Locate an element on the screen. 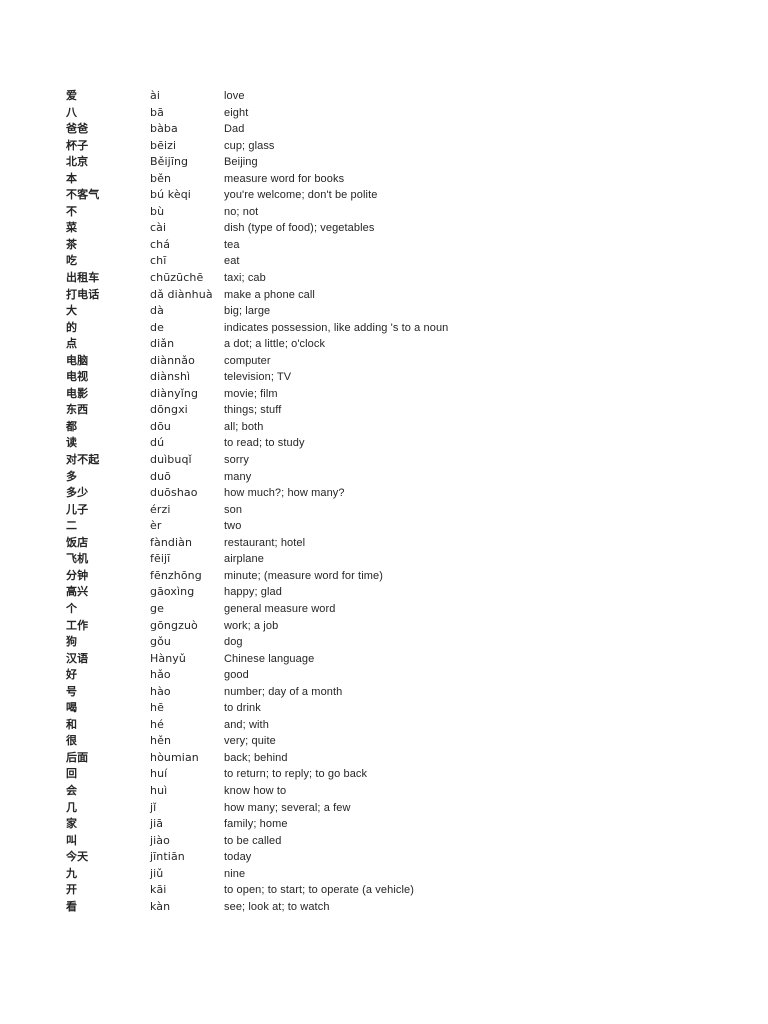  pinyin-cell: diànshì is located at coordinates (170, 377).